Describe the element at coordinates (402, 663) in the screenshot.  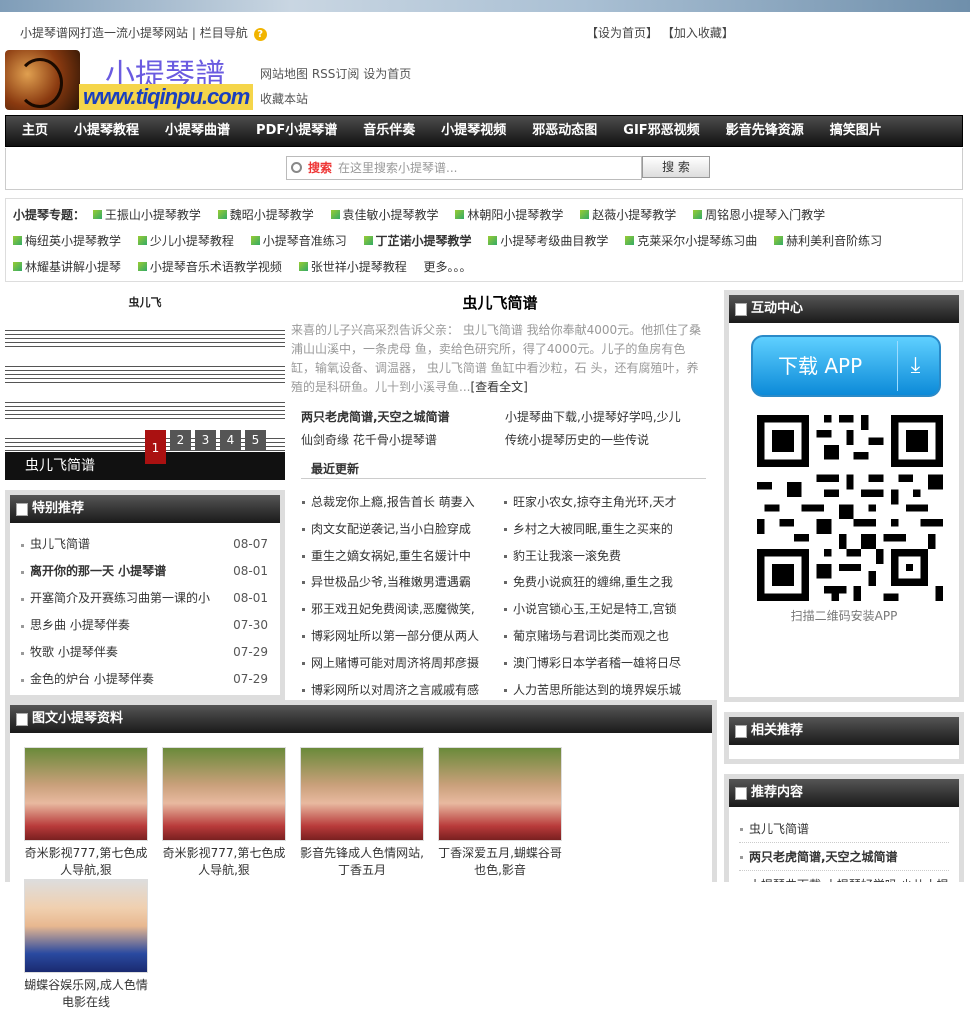
I see `recent-item: 网上赌博可能对周济将周邦彦摄` at that location.